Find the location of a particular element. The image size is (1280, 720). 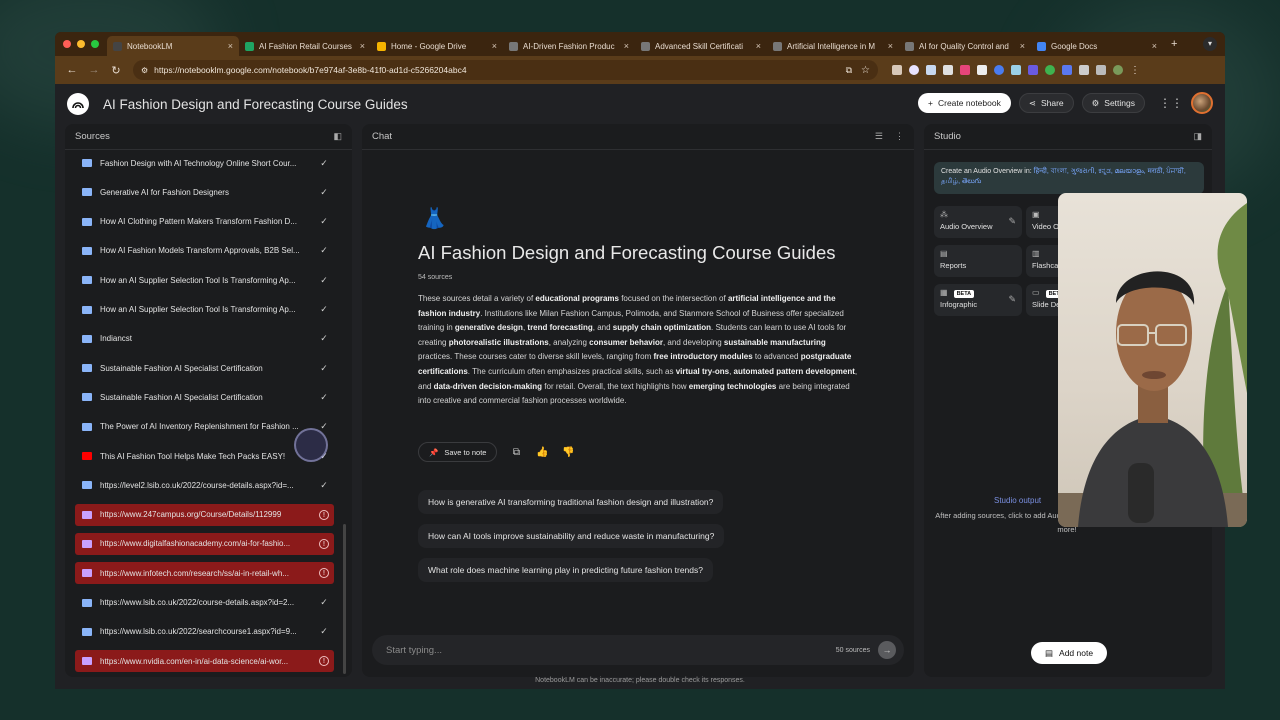

chat-input is located at coordinates (611, 650).